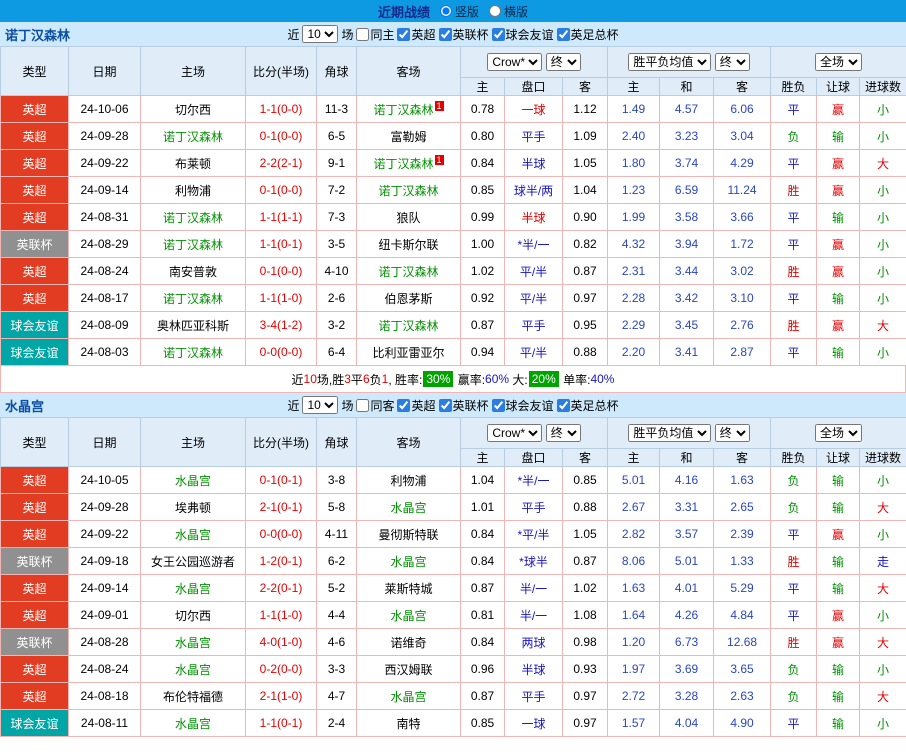  I want to click on same-venue-filter: 同主, so click(375, 34).